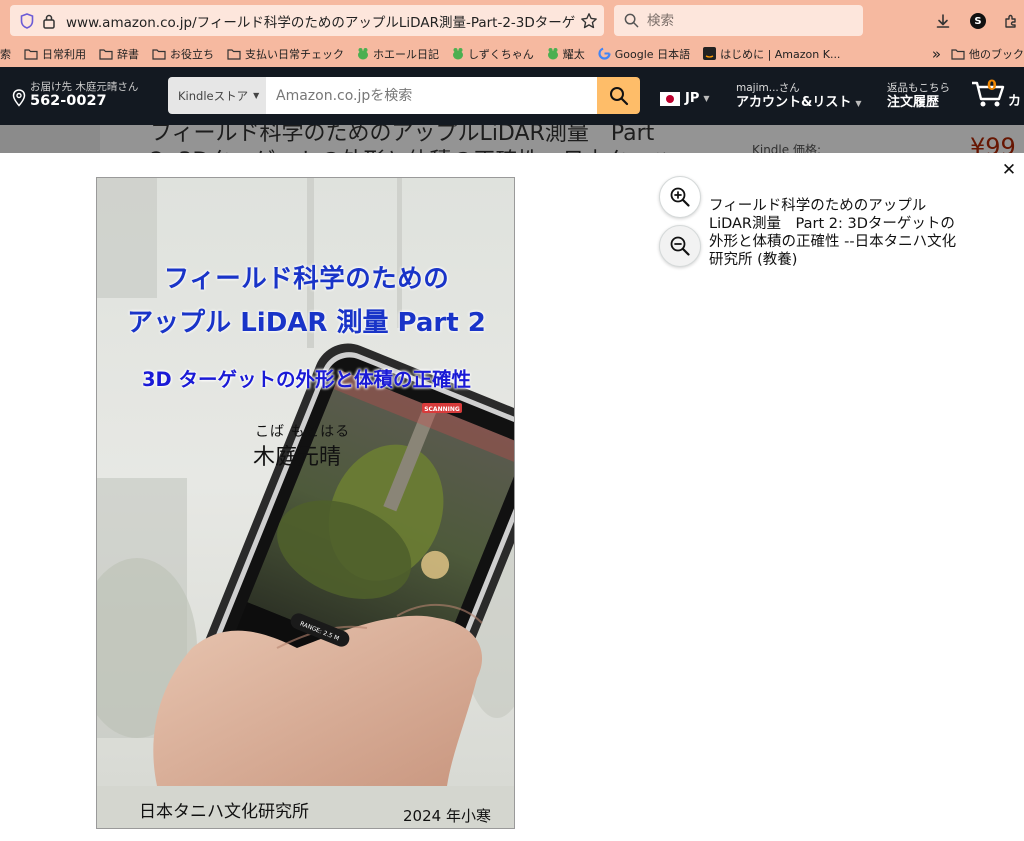  Describe the element at coordinates (794, 102) in the screenshot. I see `account-label: アカウント&リスト` at that location.